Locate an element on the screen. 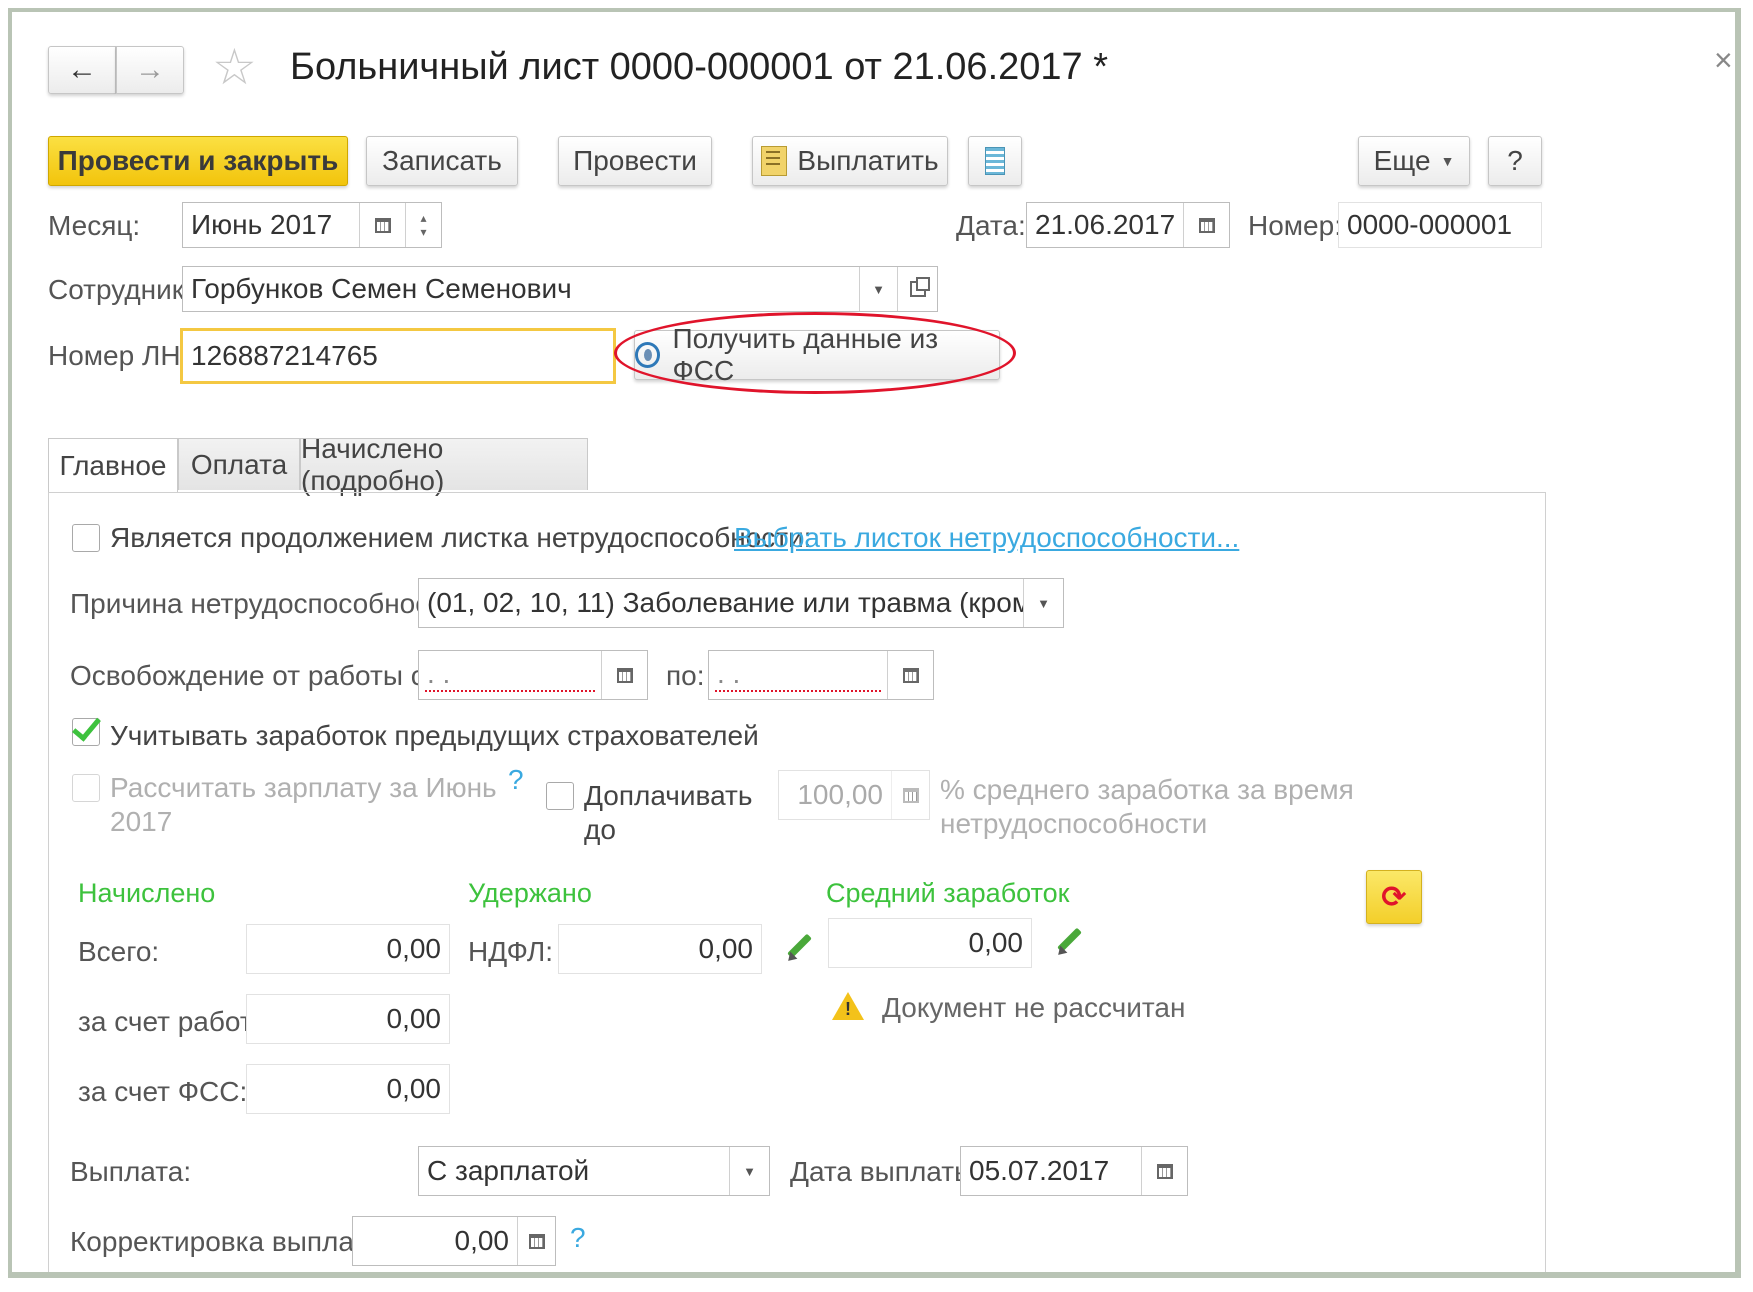 Image resolution: width=1753 pixels, height=1292 pixels. release-from-value: . . is located at coordinates (510, 675).